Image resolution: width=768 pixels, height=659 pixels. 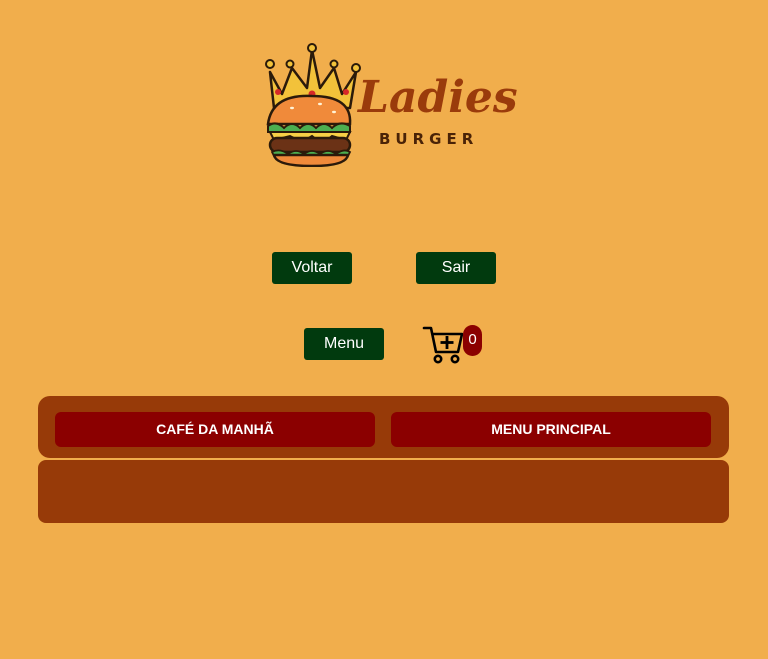 What do you see at coordinates (312, 268) in the screenshot?
I see `back-button: Voltar` at bounding box center [312, 268].